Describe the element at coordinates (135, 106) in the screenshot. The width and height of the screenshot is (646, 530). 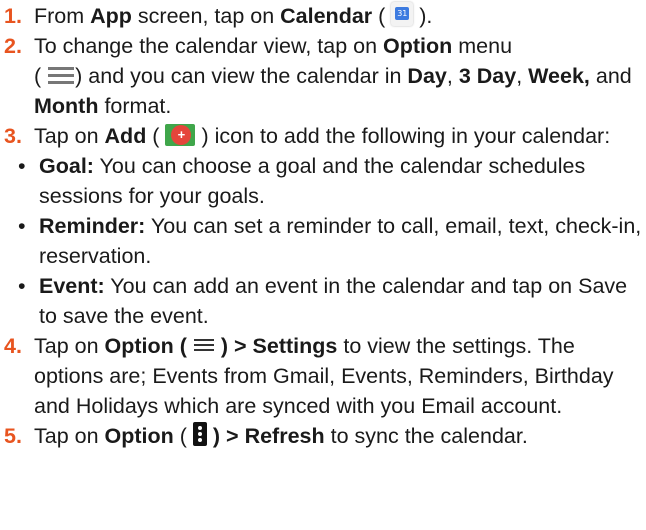
I see `step-text: format.` at that location.